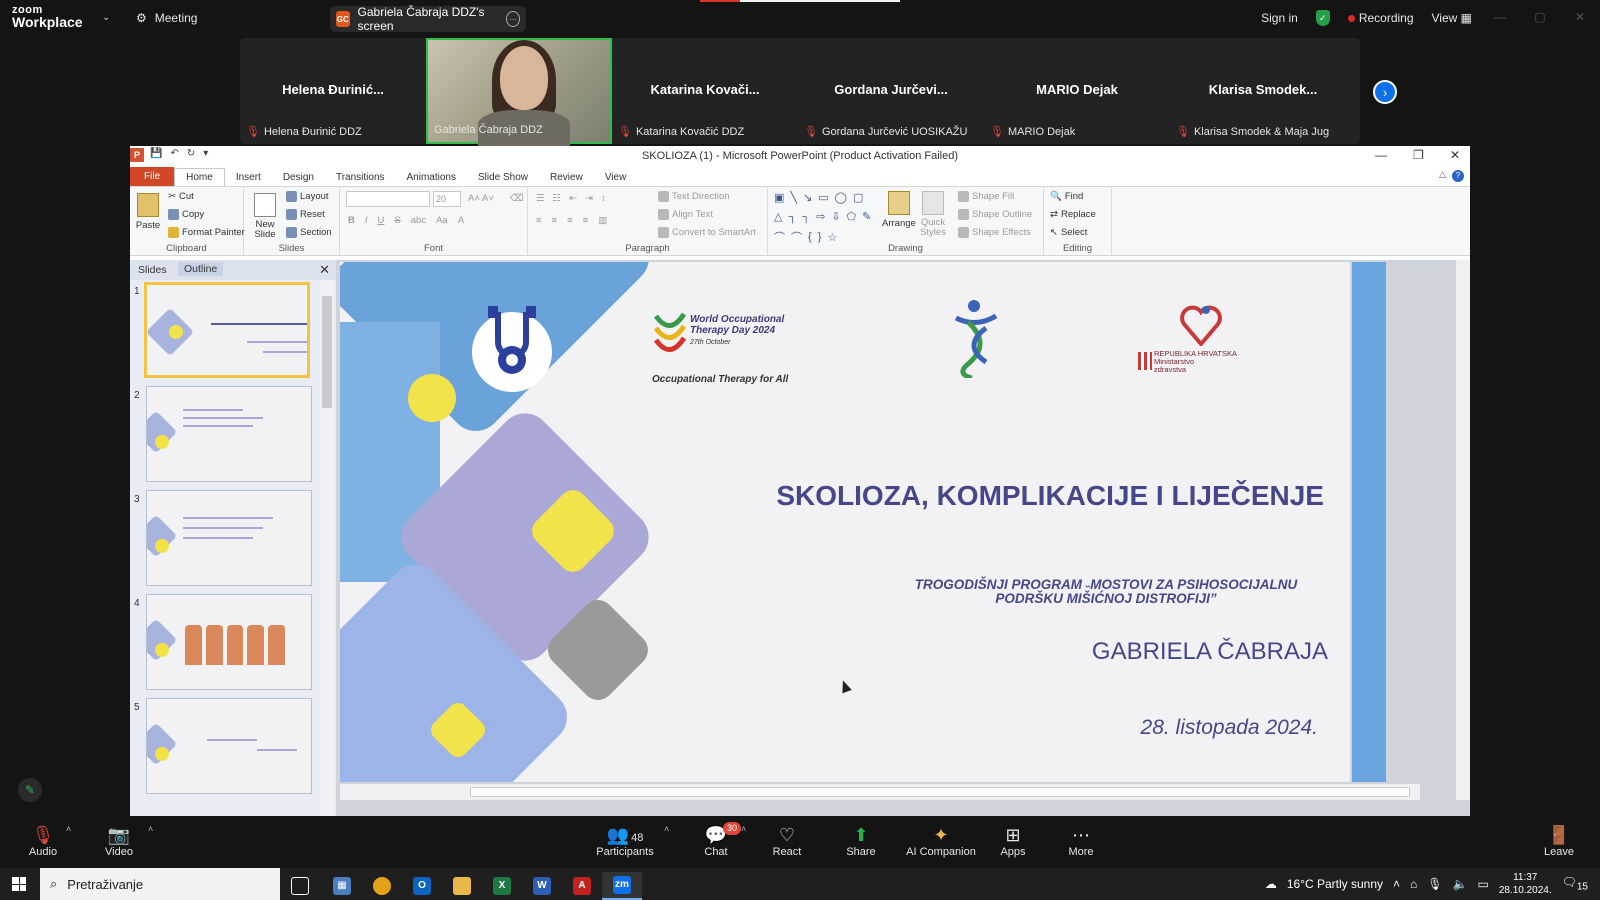  I want to click on new-slide-button: New Slide, so click(265, 216).